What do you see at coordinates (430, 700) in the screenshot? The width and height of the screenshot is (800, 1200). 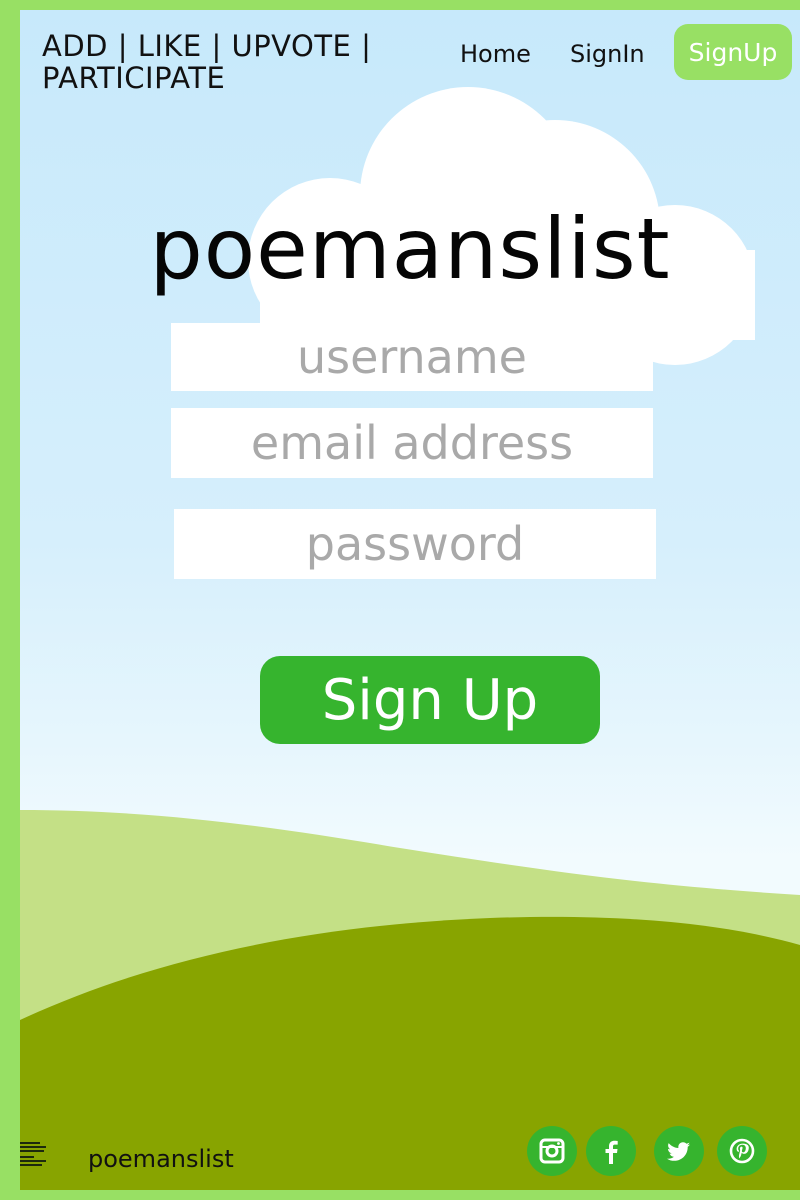 I see `signup-submit-button: Sign Up` at bounding box center [430, 700].